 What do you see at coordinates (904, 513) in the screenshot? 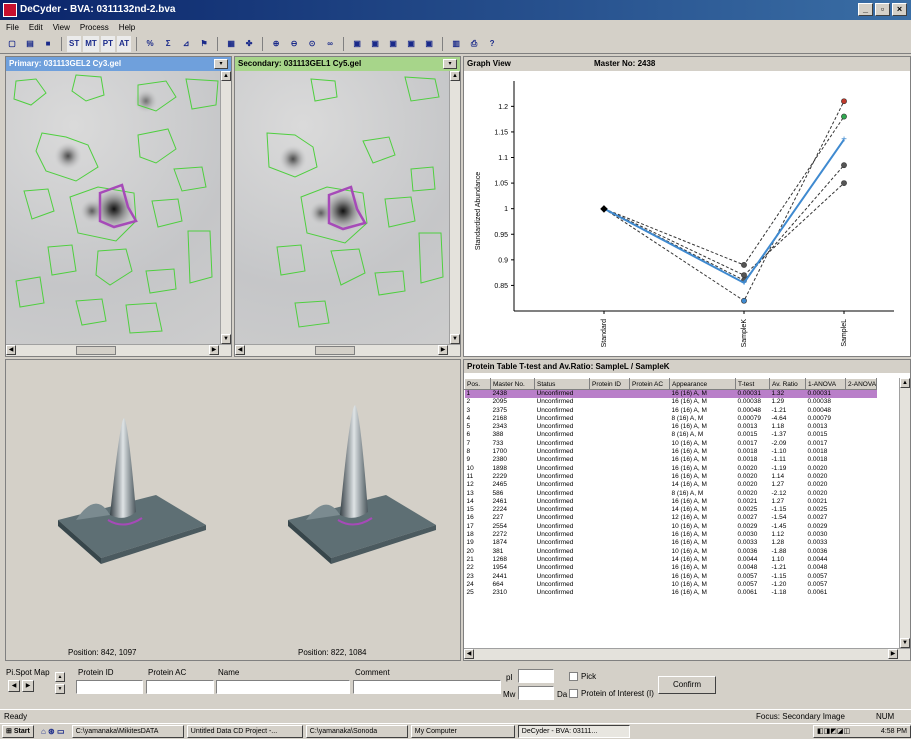
I see `table-vertical-scrollbar: ▲ ▼` at bounding box center [904, 513].